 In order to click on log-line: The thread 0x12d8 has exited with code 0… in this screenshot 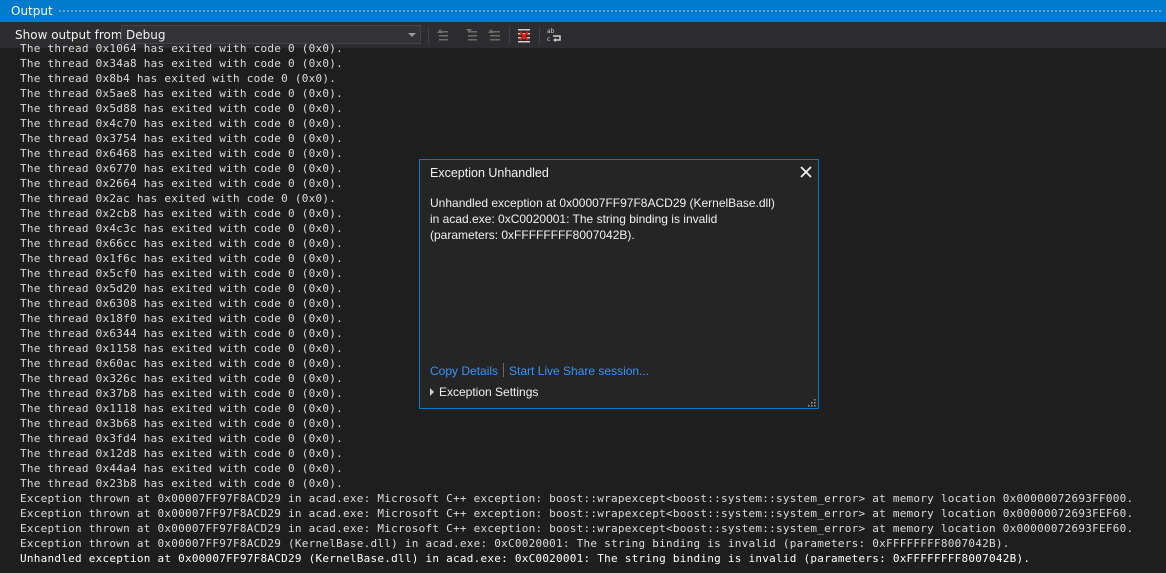, I will do `click(182, 453)`.